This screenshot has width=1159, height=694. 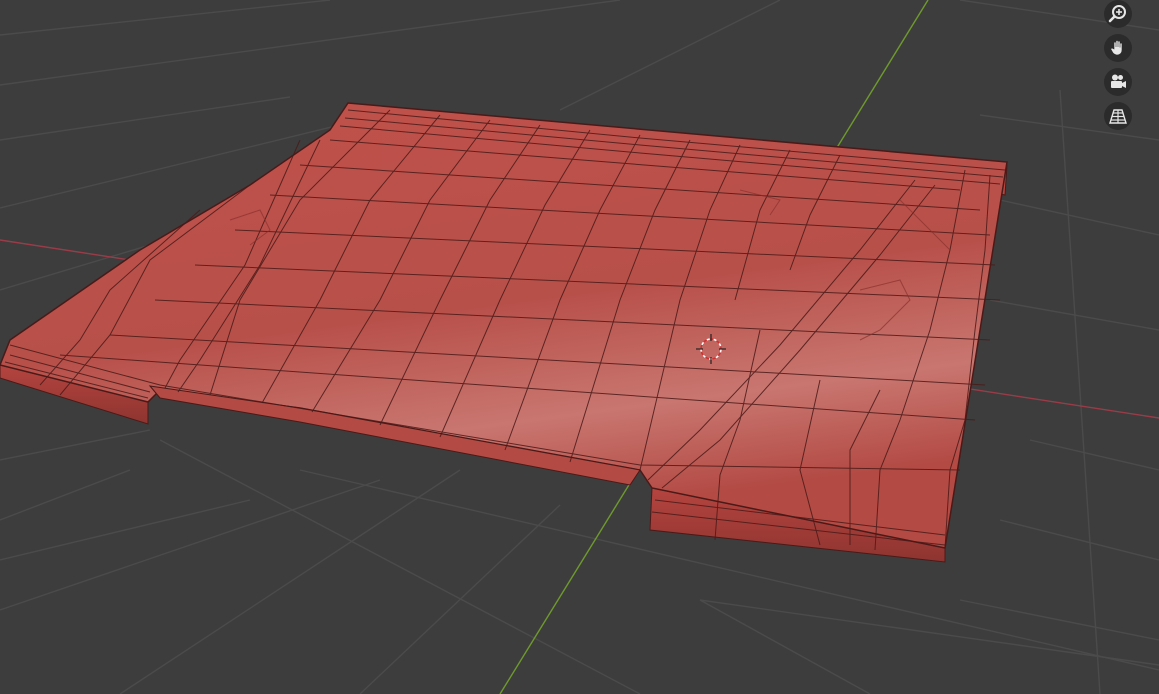 I want to click on camera-view-button, so click(x=1118, y=82).